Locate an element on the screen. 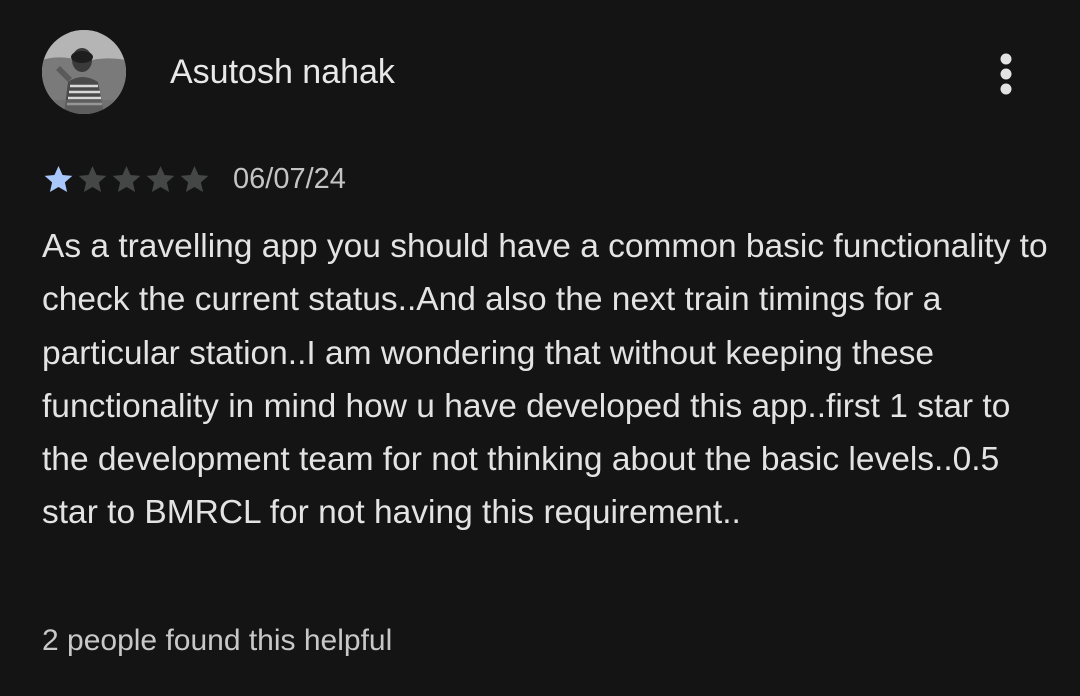 The image size is (1080, 696). rating-row: 06/07/24 is located at coordinates (194, 179).